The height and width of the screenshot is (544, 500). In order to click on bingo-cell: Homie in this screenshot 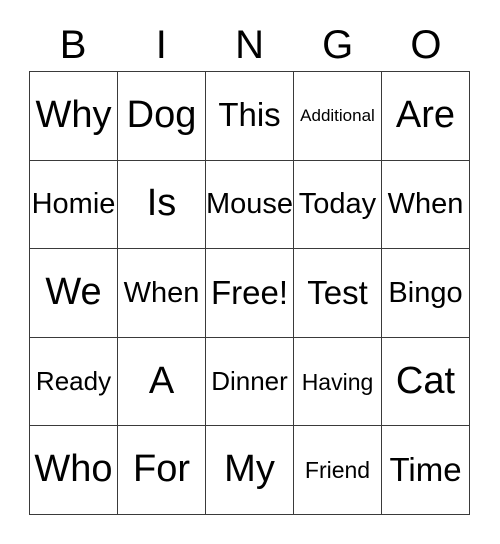, I will do `click(74, 205)`.